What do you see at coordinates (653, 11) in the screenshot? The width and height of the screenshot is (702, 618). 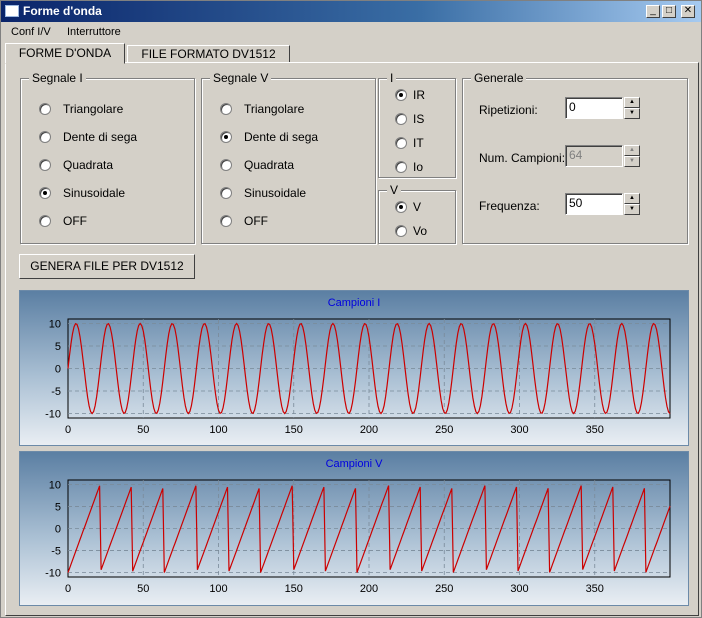 I see `minimize-button: _` at bounding box center [653, 11].